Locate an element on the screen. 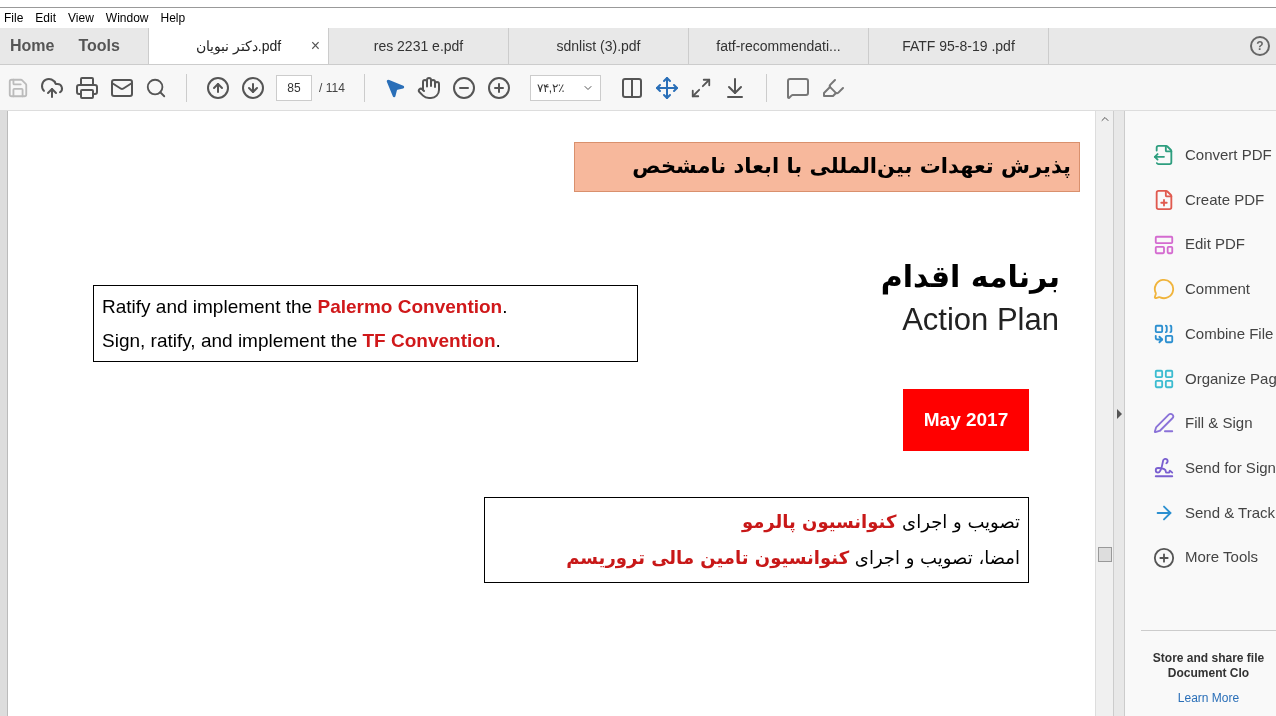 This screenshot has height=716, width=1276. document-tab: دکتر نبویان.pdf × is located at coordinates (239, 46).